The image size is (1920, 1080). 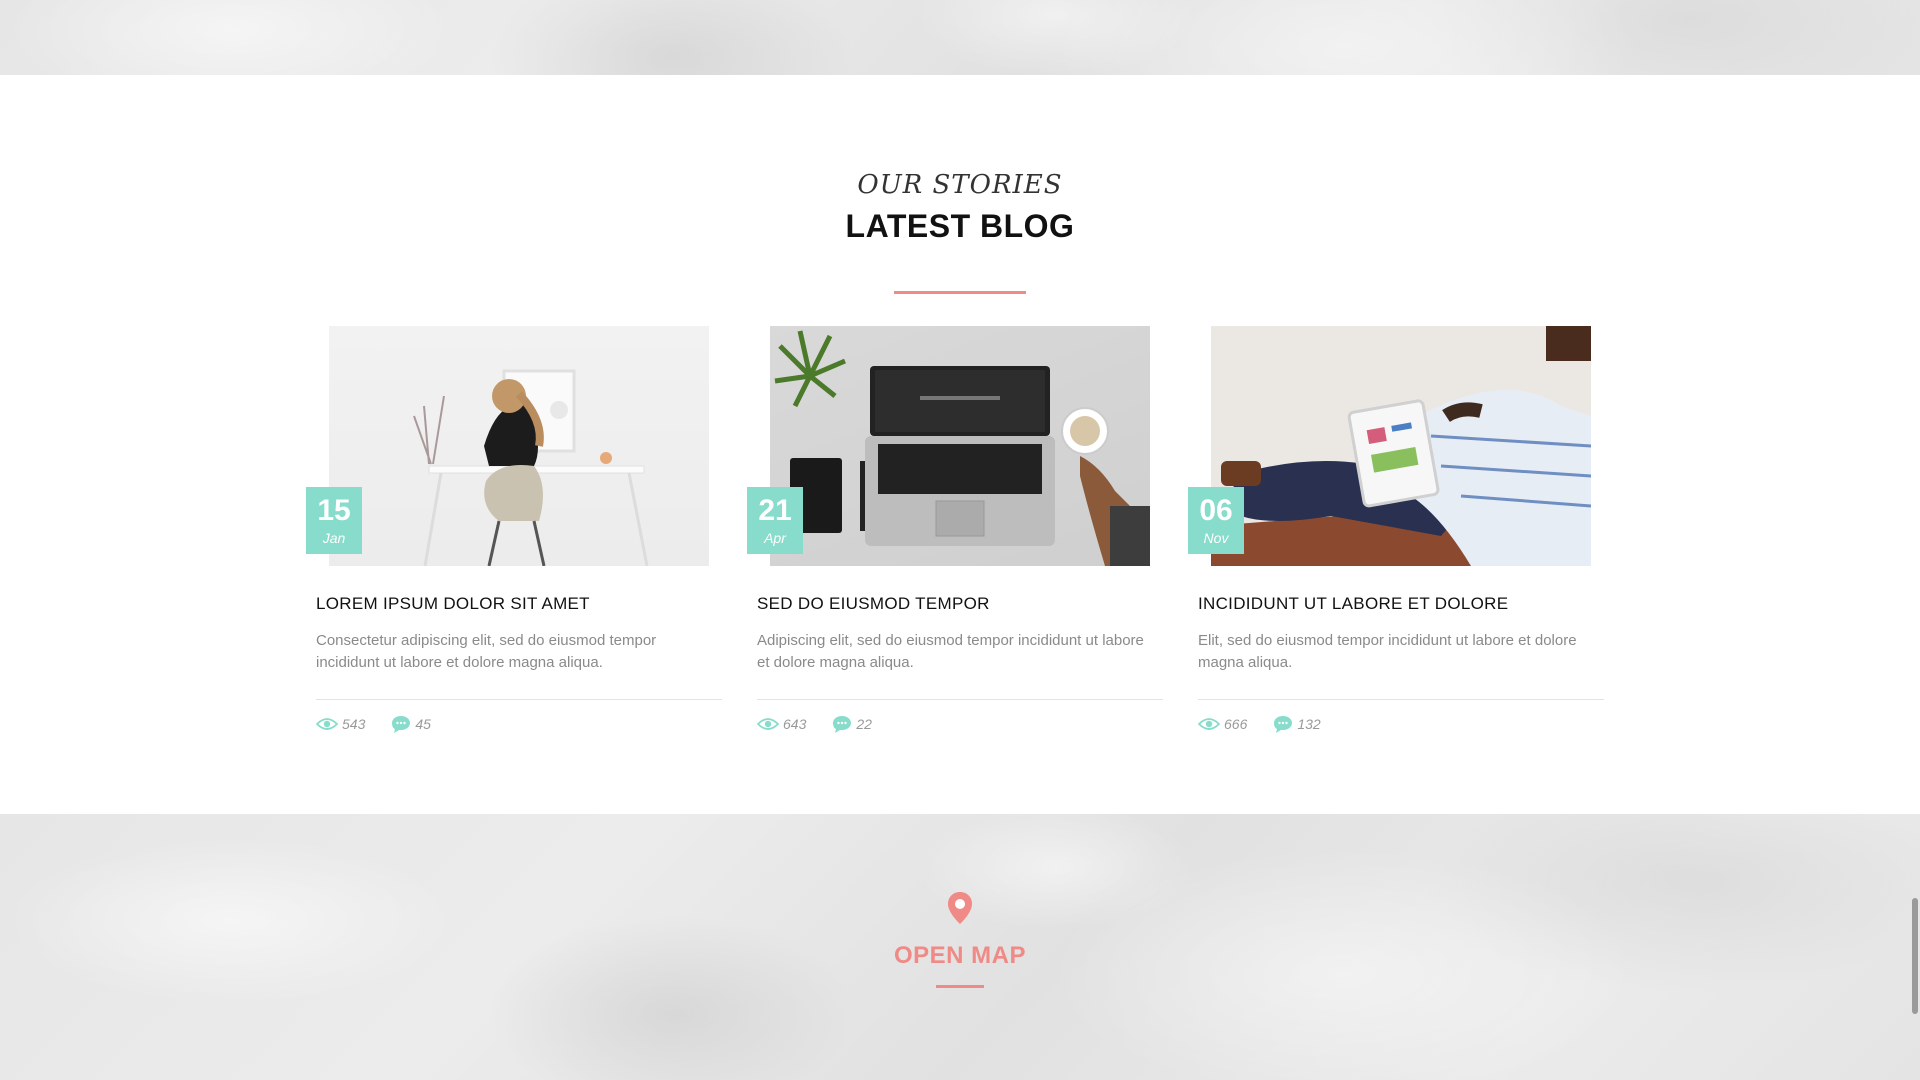 What do you see at coordinates (1309, 724) in the screenshot?
I see `comments-count: 132` at bounding box center [1309, 724].